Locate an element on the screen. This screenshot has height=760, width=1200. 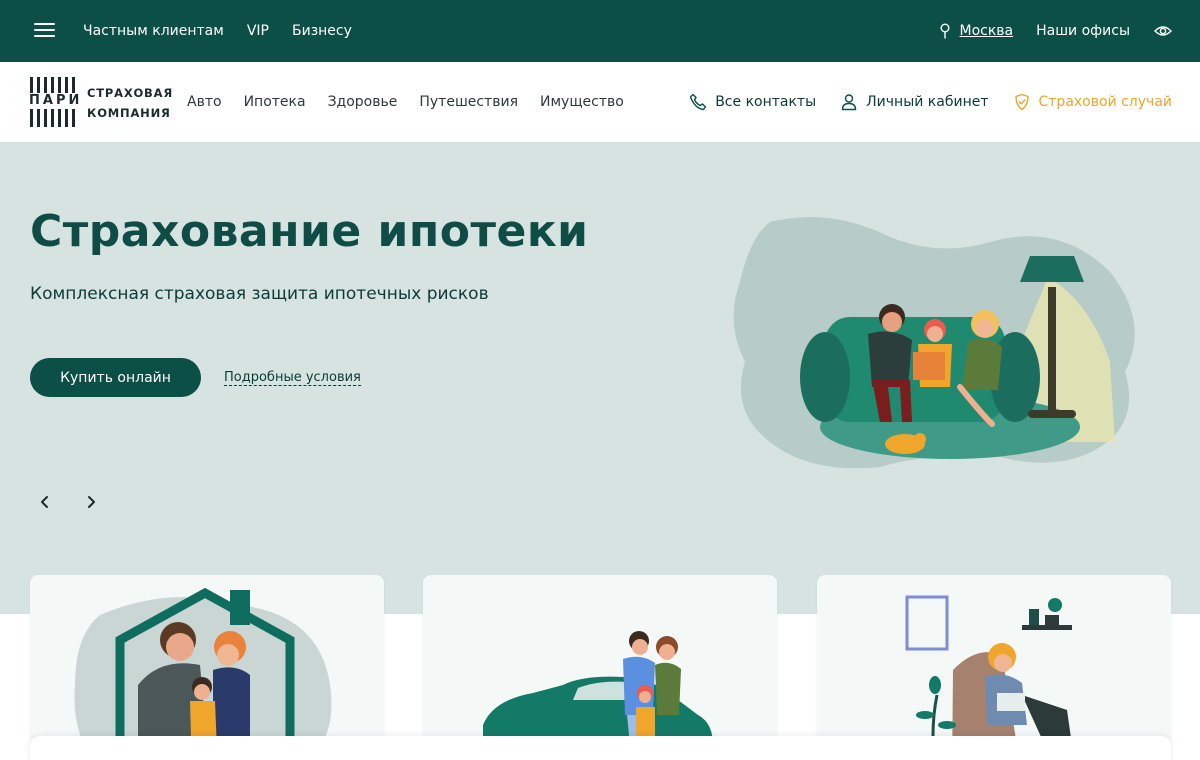
city-selector: Москва is located at coordinates (977, 31).